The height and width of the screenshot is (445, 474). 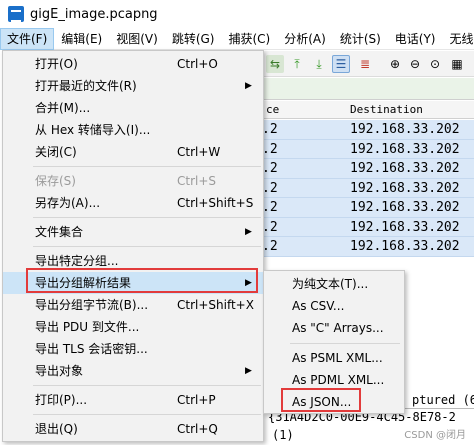 What do you see at coordinates (196, 400) in the screenshot?
I see `menu-item-shortcut: Ctrl+P` at bounding box center [196, 400].